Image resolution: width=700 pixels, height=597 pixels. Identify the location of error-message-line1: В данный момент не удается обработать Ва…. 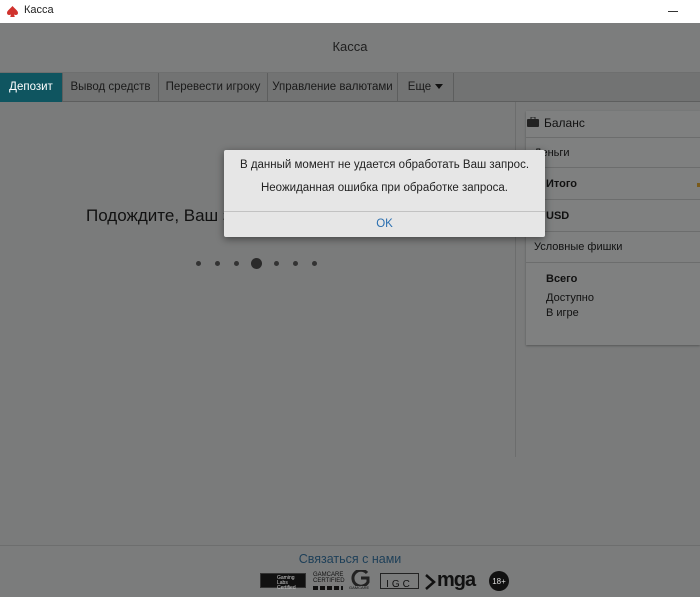
(384, 165).